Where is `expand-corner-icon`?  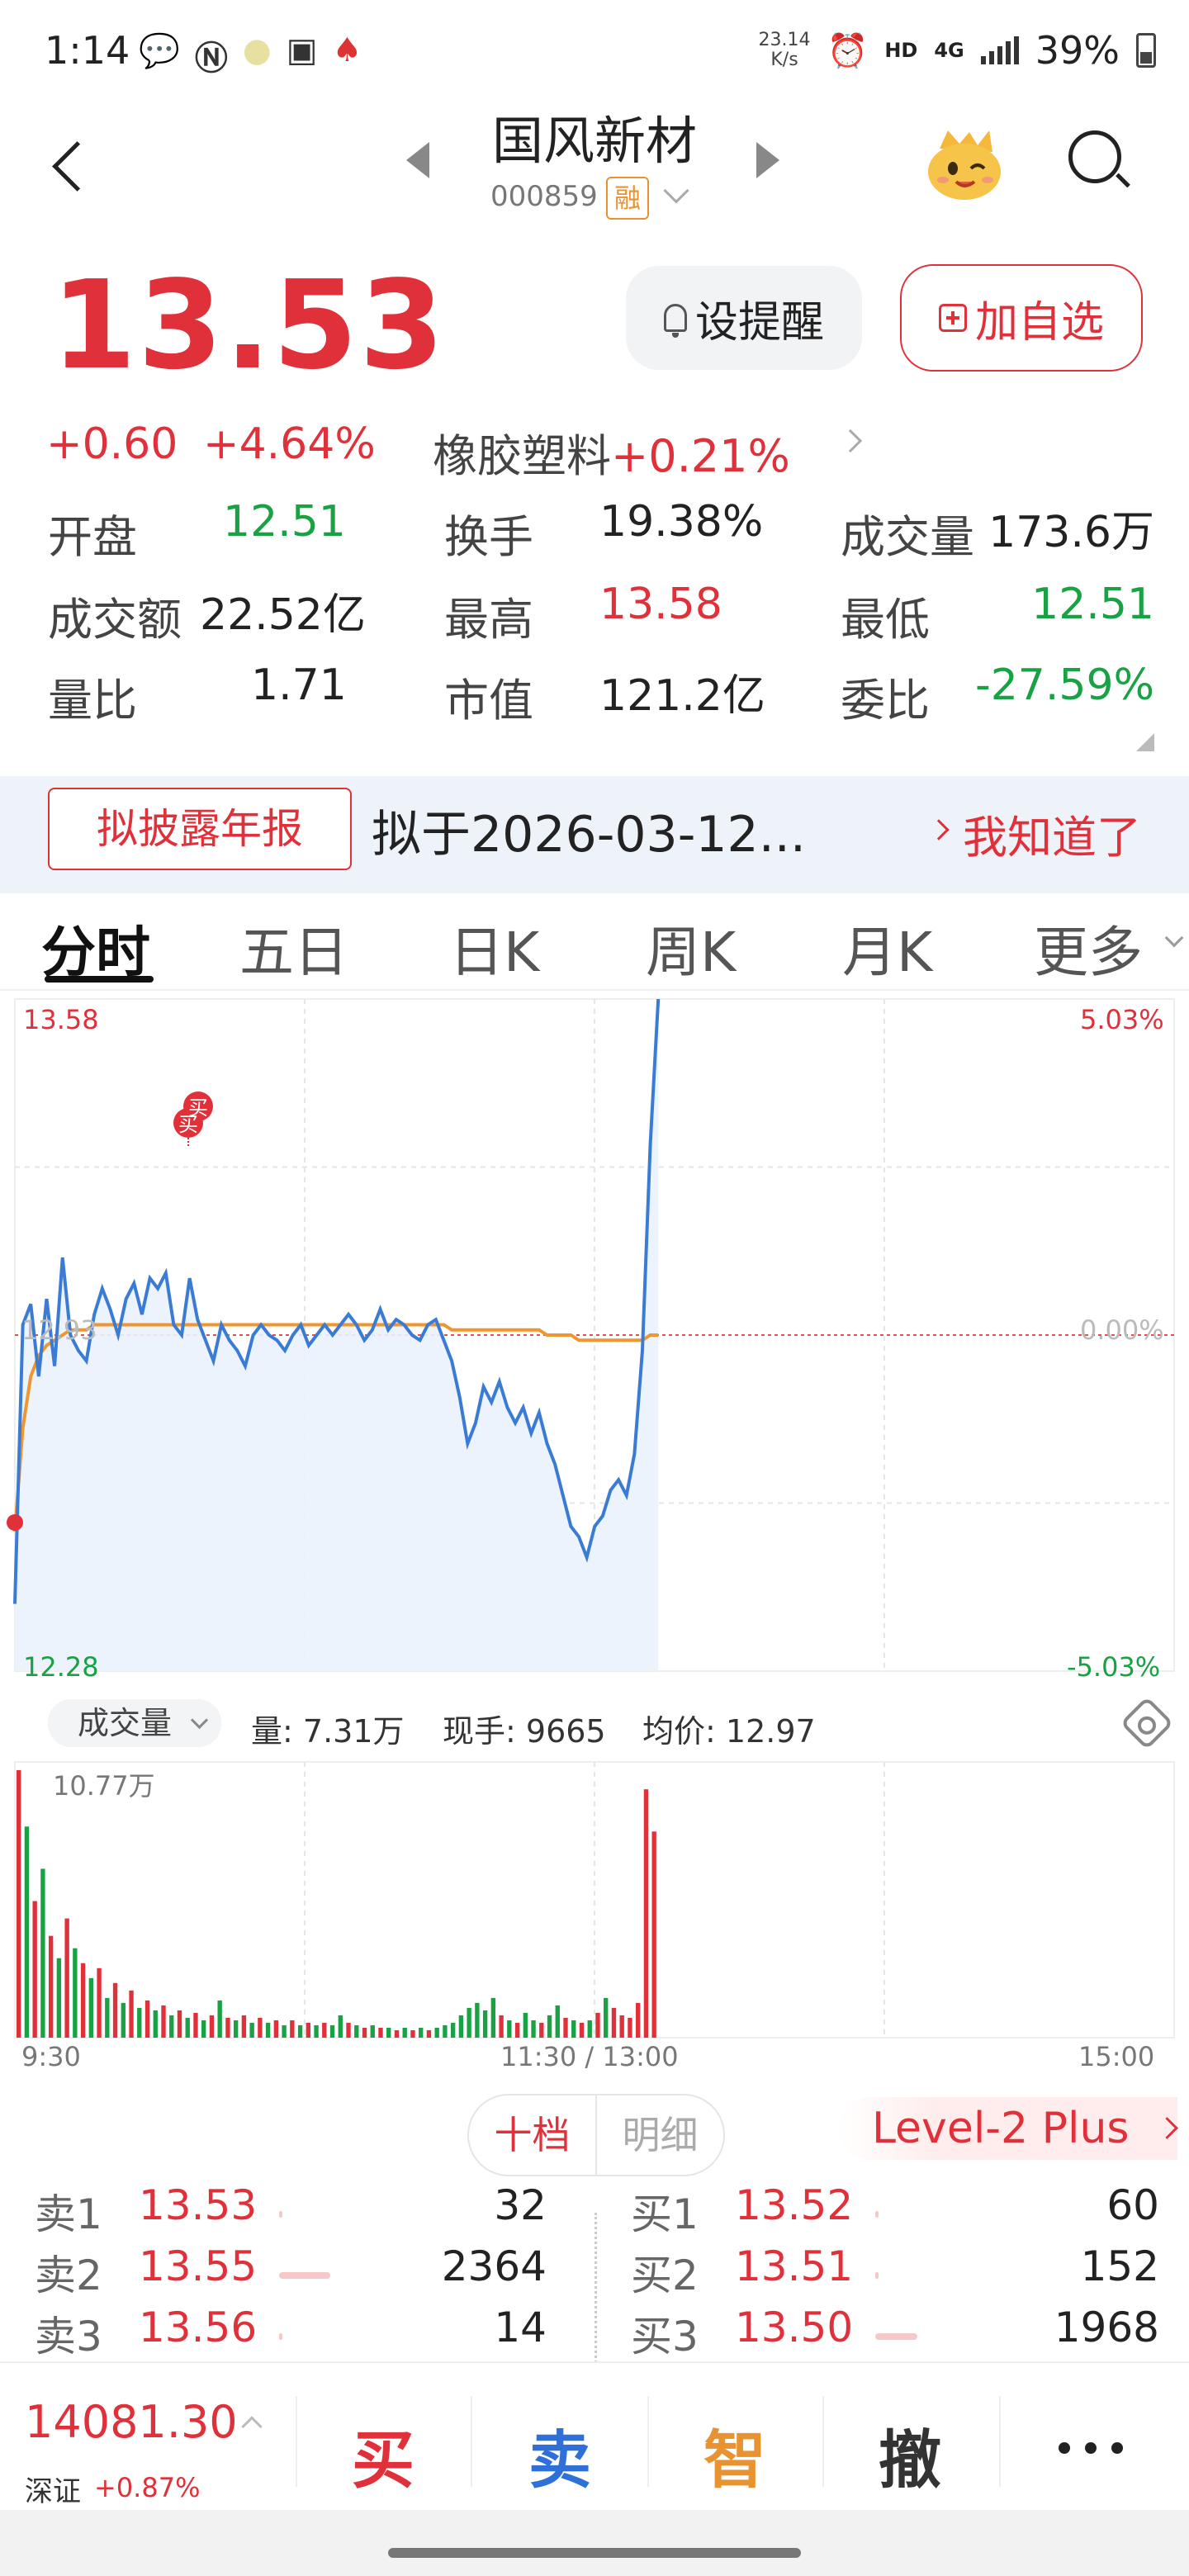 expand-corner-icon is located at coordinates (1145, 742).